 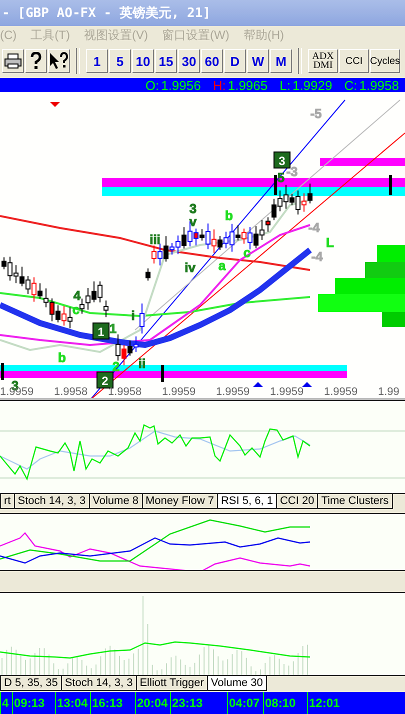 I want to click on time-label: 12:01, so click(x=327, y=703).